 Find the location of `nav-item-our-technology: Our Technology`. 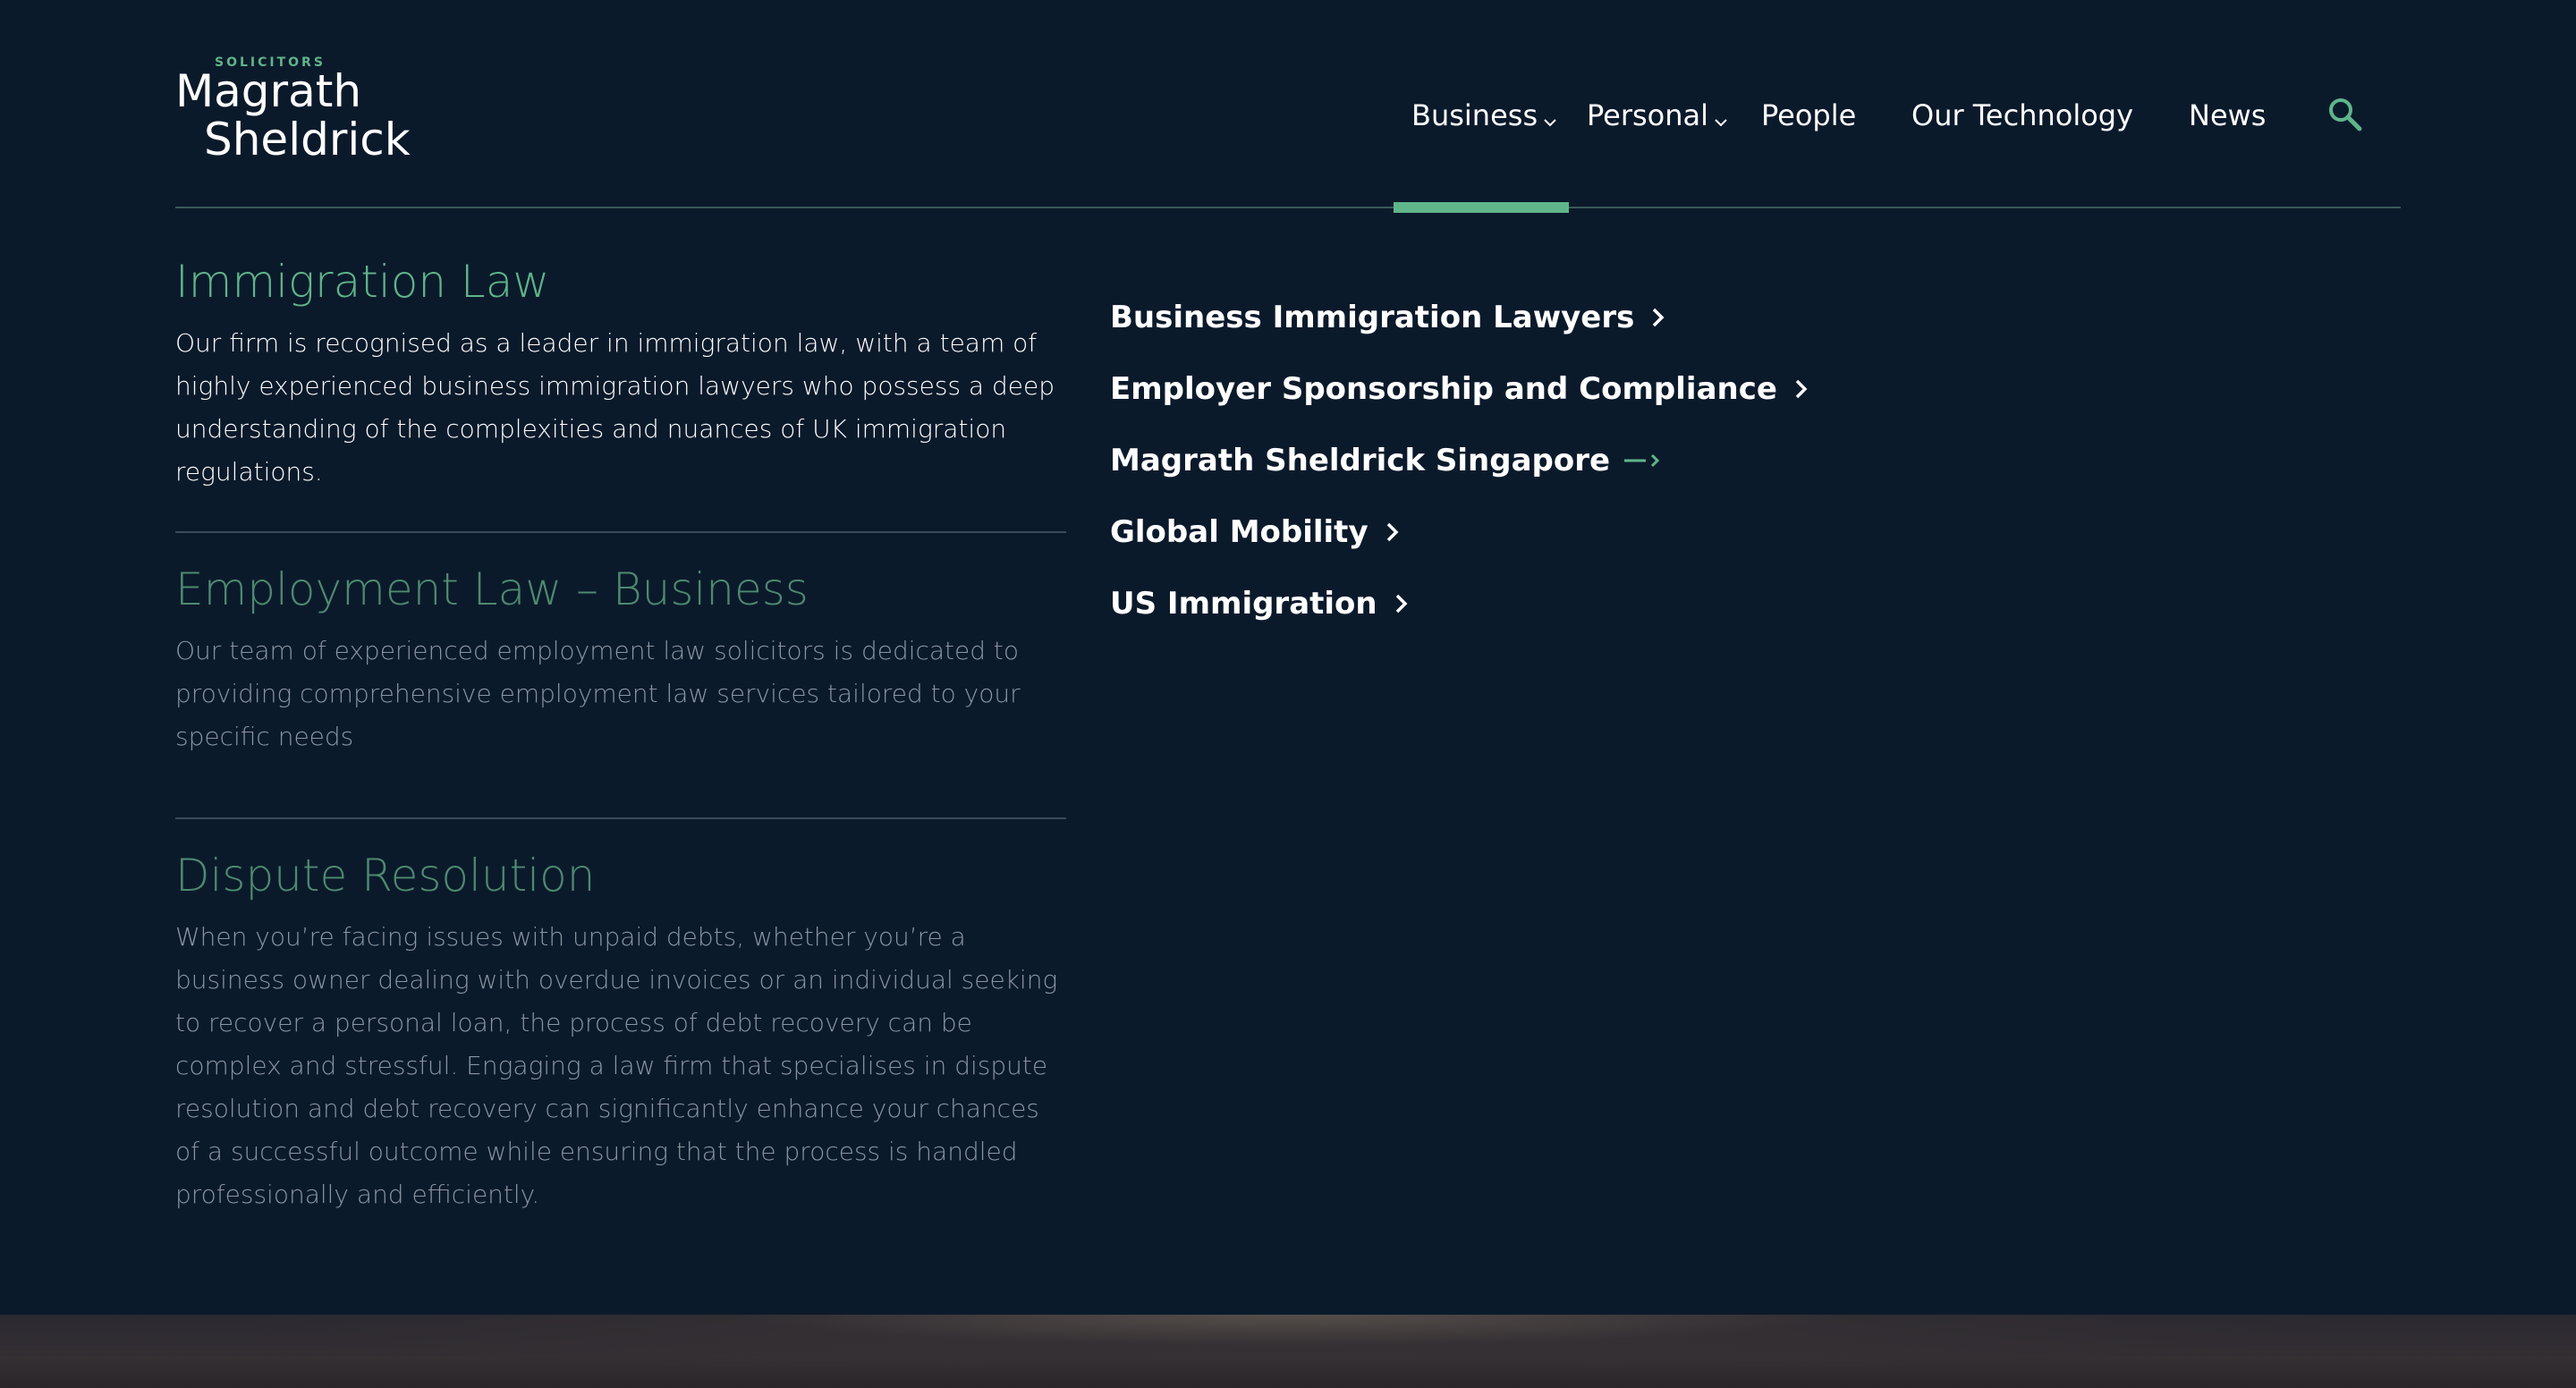

nav-item-our-technology: Our Technology is located at coordinates (2022, 116).